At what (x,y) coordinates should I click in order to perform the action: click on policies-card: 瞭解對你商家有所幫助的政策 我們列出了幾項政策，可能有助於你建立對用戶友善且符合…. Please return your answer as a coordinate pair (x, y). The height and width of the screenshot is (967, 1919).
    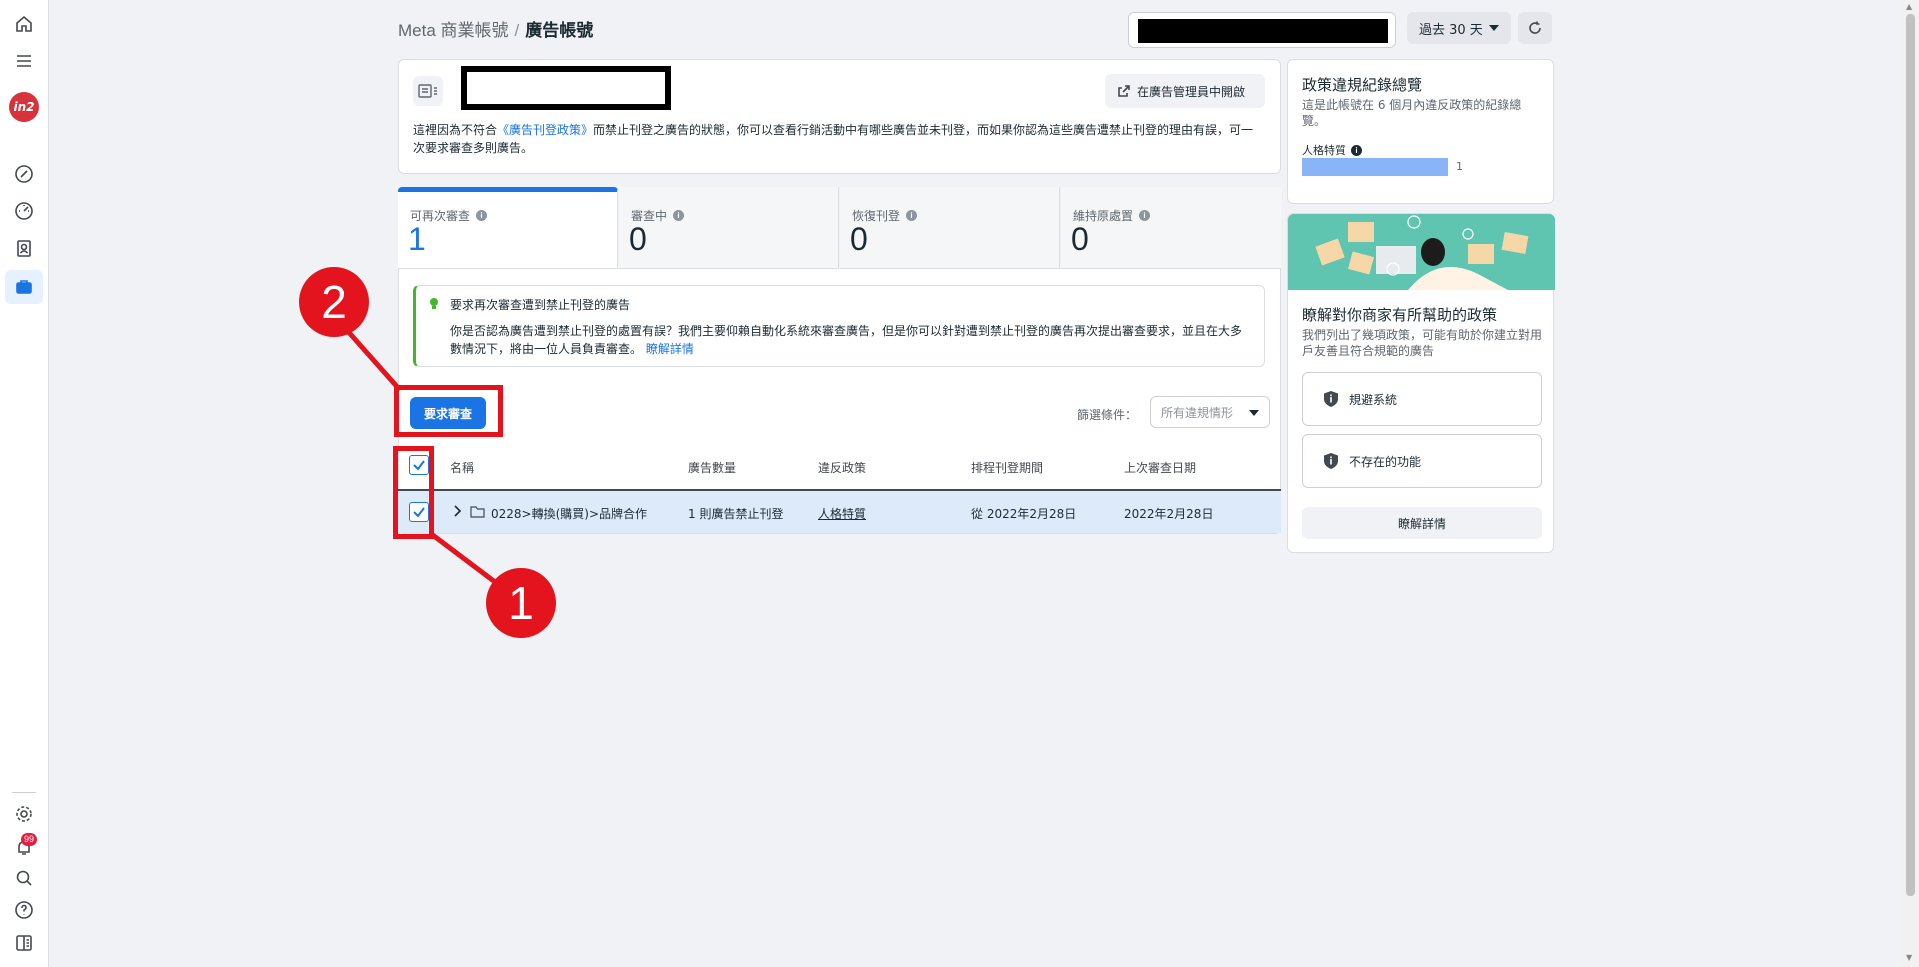
    Looking at the image, I should click on (1421, 383).